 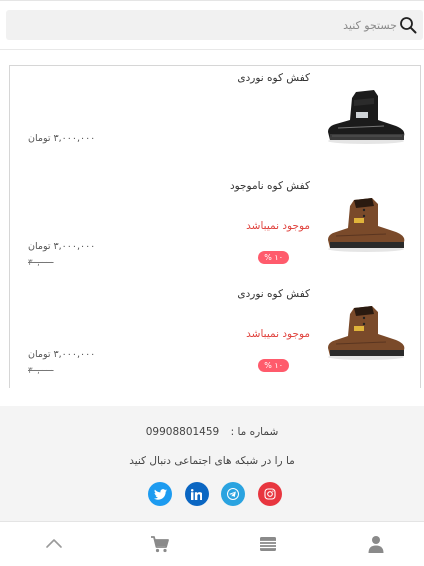 I want to click on instagram-icon, so click(x=270, y=494).